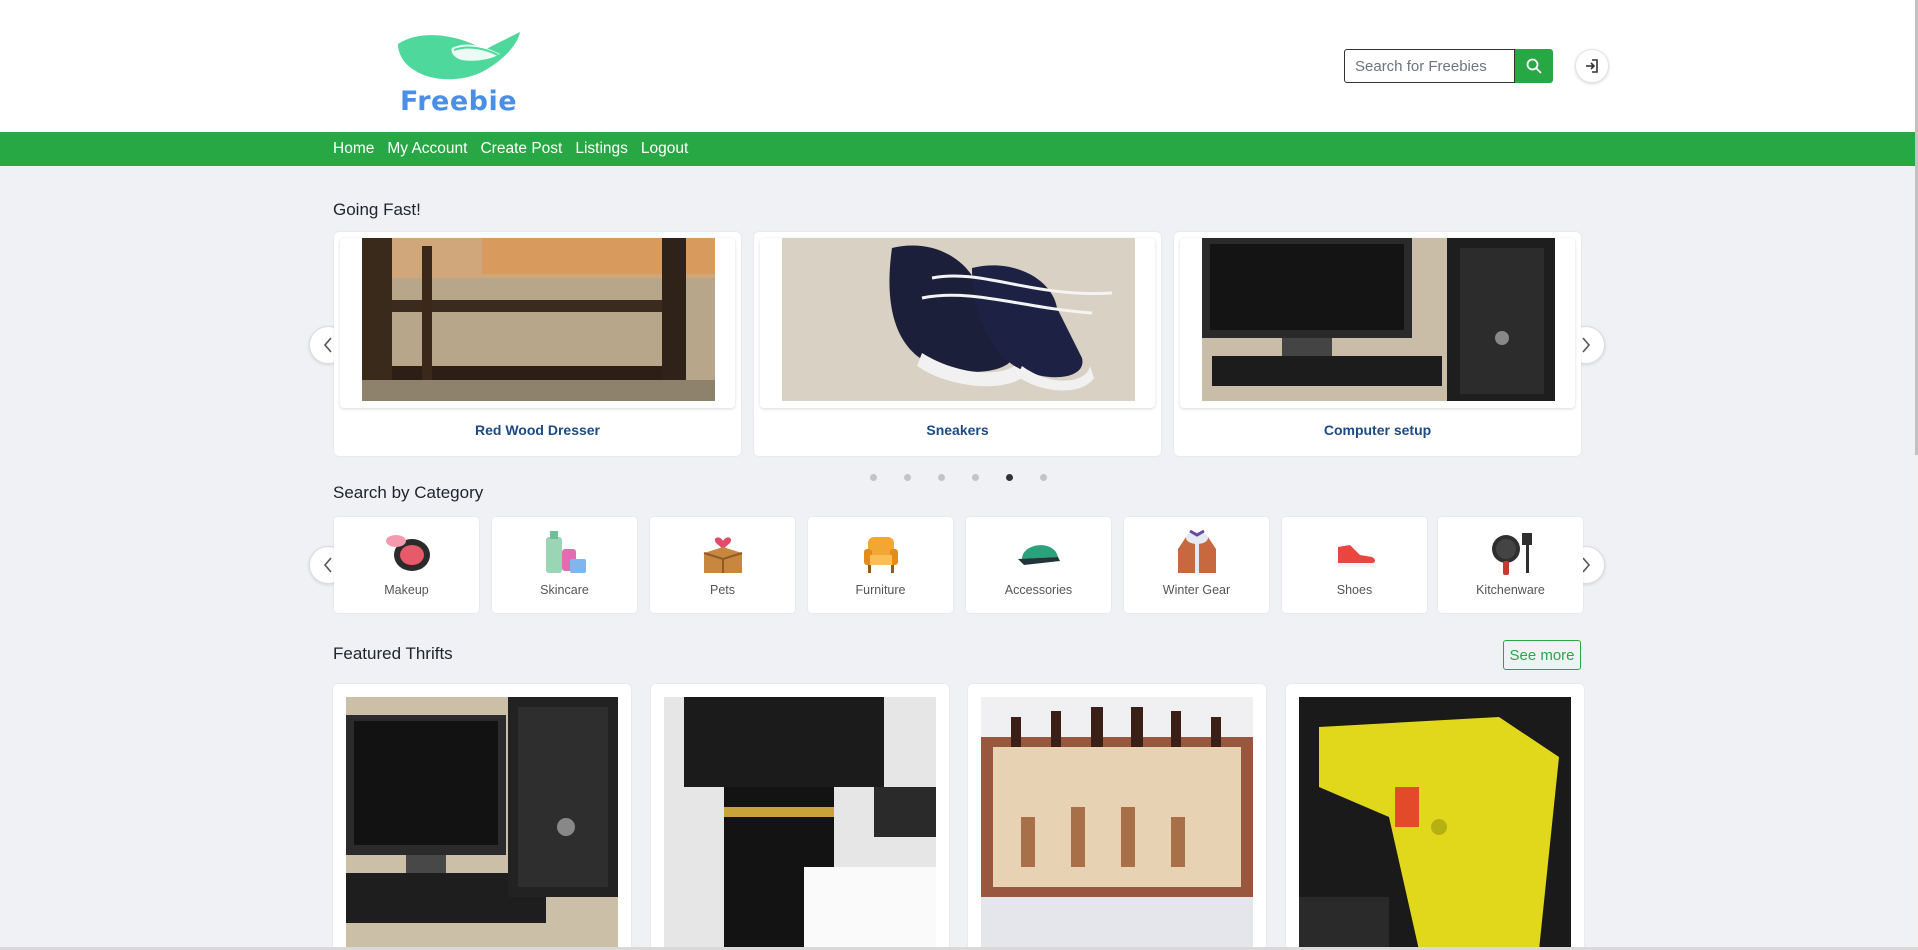 Image resolution: width=1918 pixels, height=950 pixels. I want to click on see-more-button: See more, so click(1542, 655).